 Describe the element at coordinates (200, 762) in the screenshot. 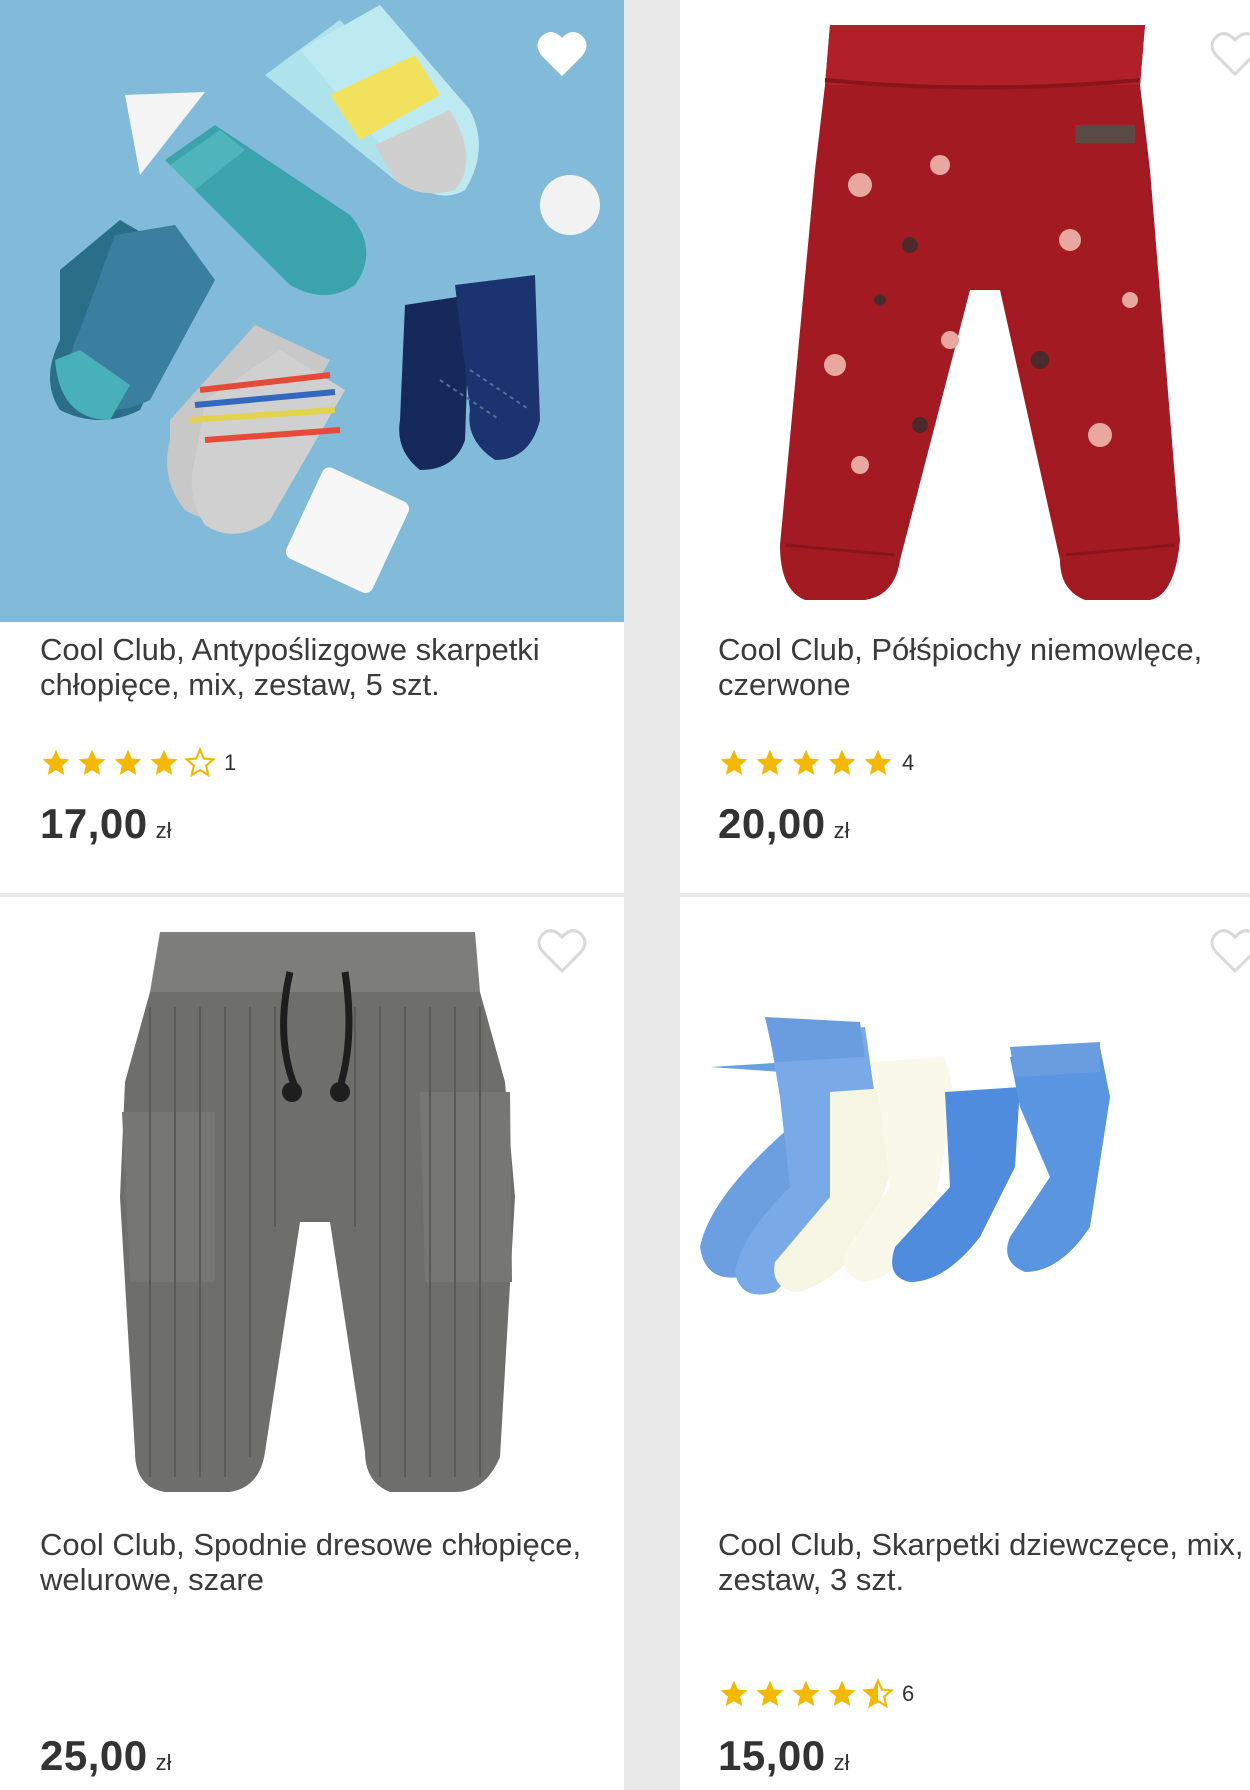

I see `star-empty-icon` at that location.